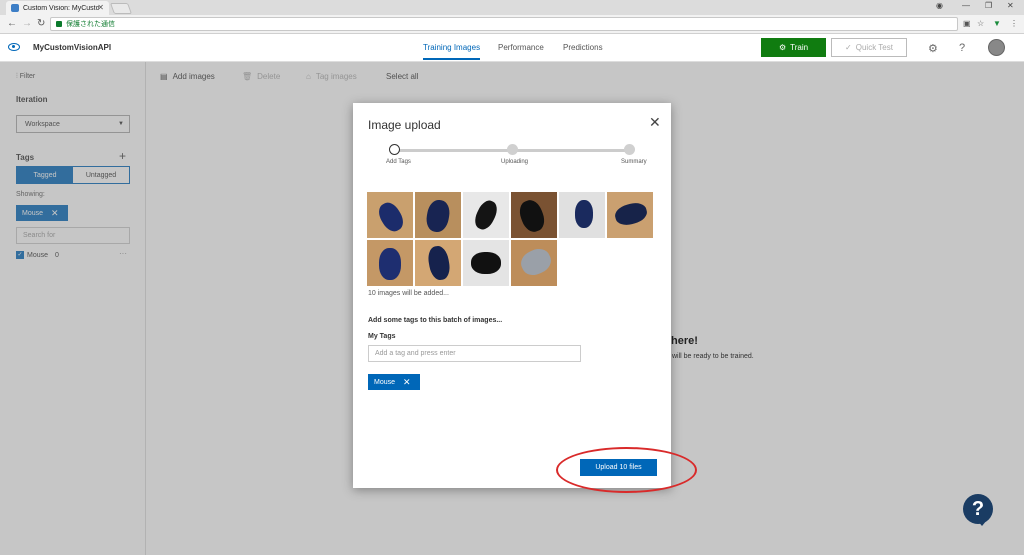 This screenshot has height=555, width=1024. I want to click on profile-icon: ◉, so click(939, 5).